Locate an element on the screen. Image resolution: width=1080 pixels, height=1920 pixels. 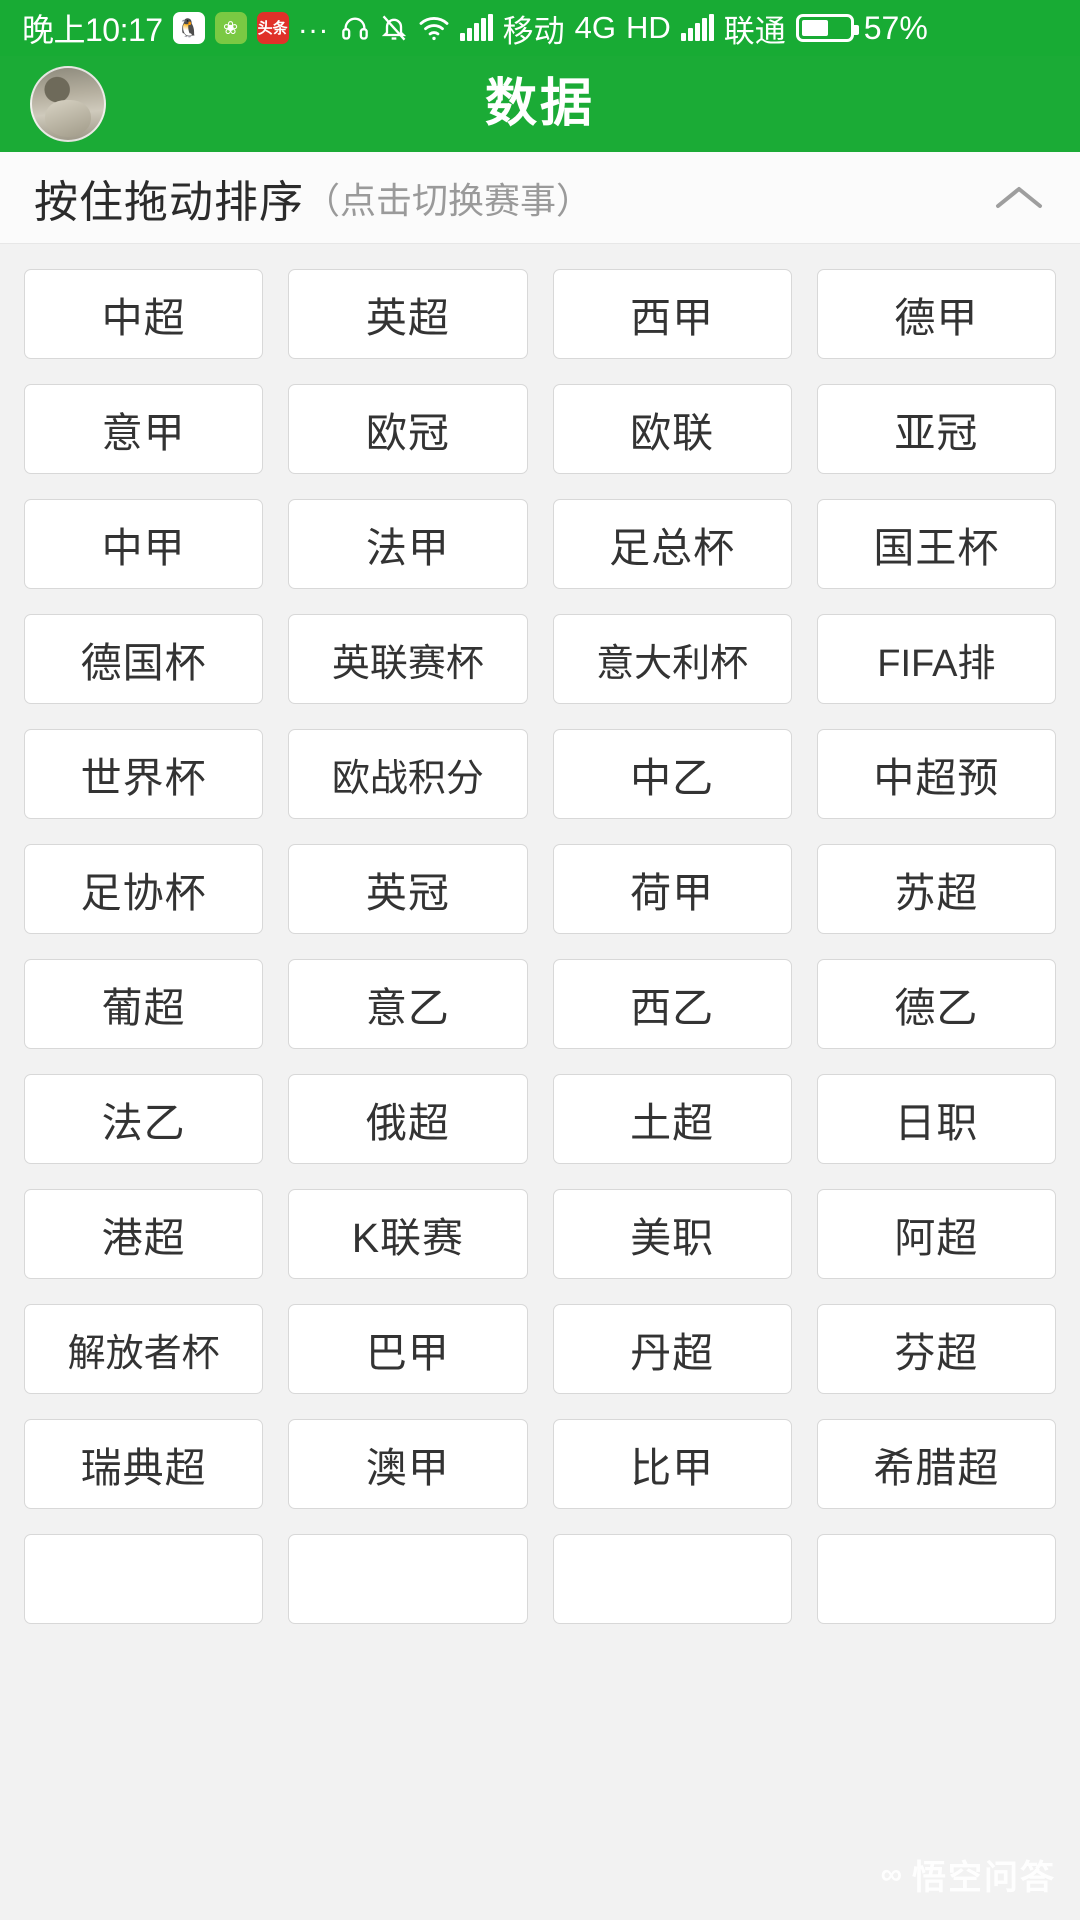
signal-bars-secondary-icon is located at coordinates (697, 27).